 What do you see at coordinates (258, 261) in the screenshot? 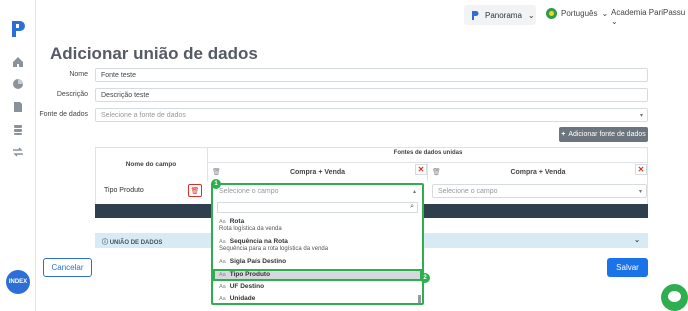
I see `option-name: Sigla País Destino` at bounding box center [258, 261].